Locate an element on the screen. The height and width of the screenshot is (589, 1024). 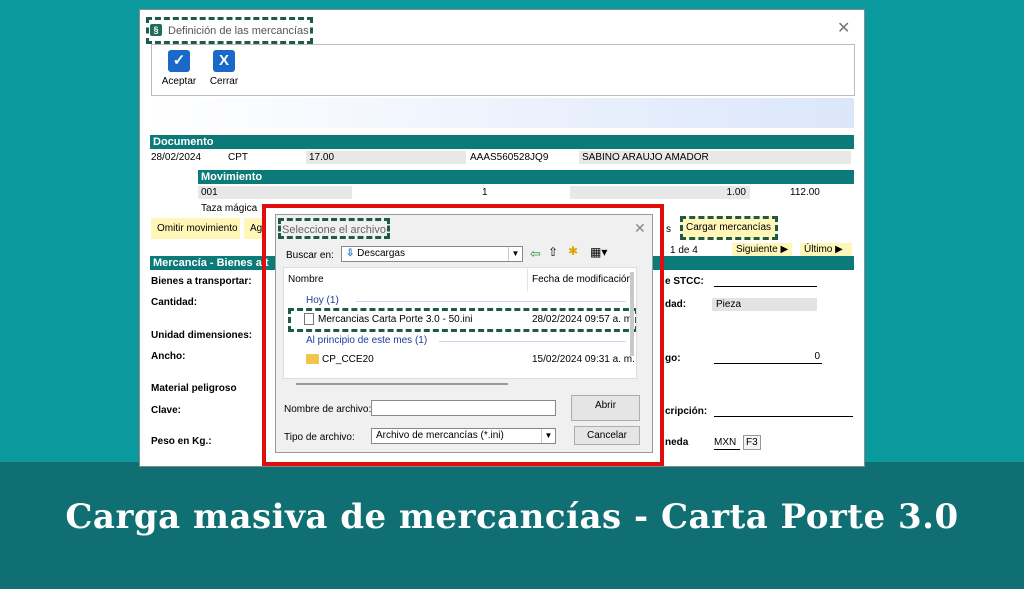
toolbar: ✓ Aceptar X Cerrar is located at coordinates (503, 70).